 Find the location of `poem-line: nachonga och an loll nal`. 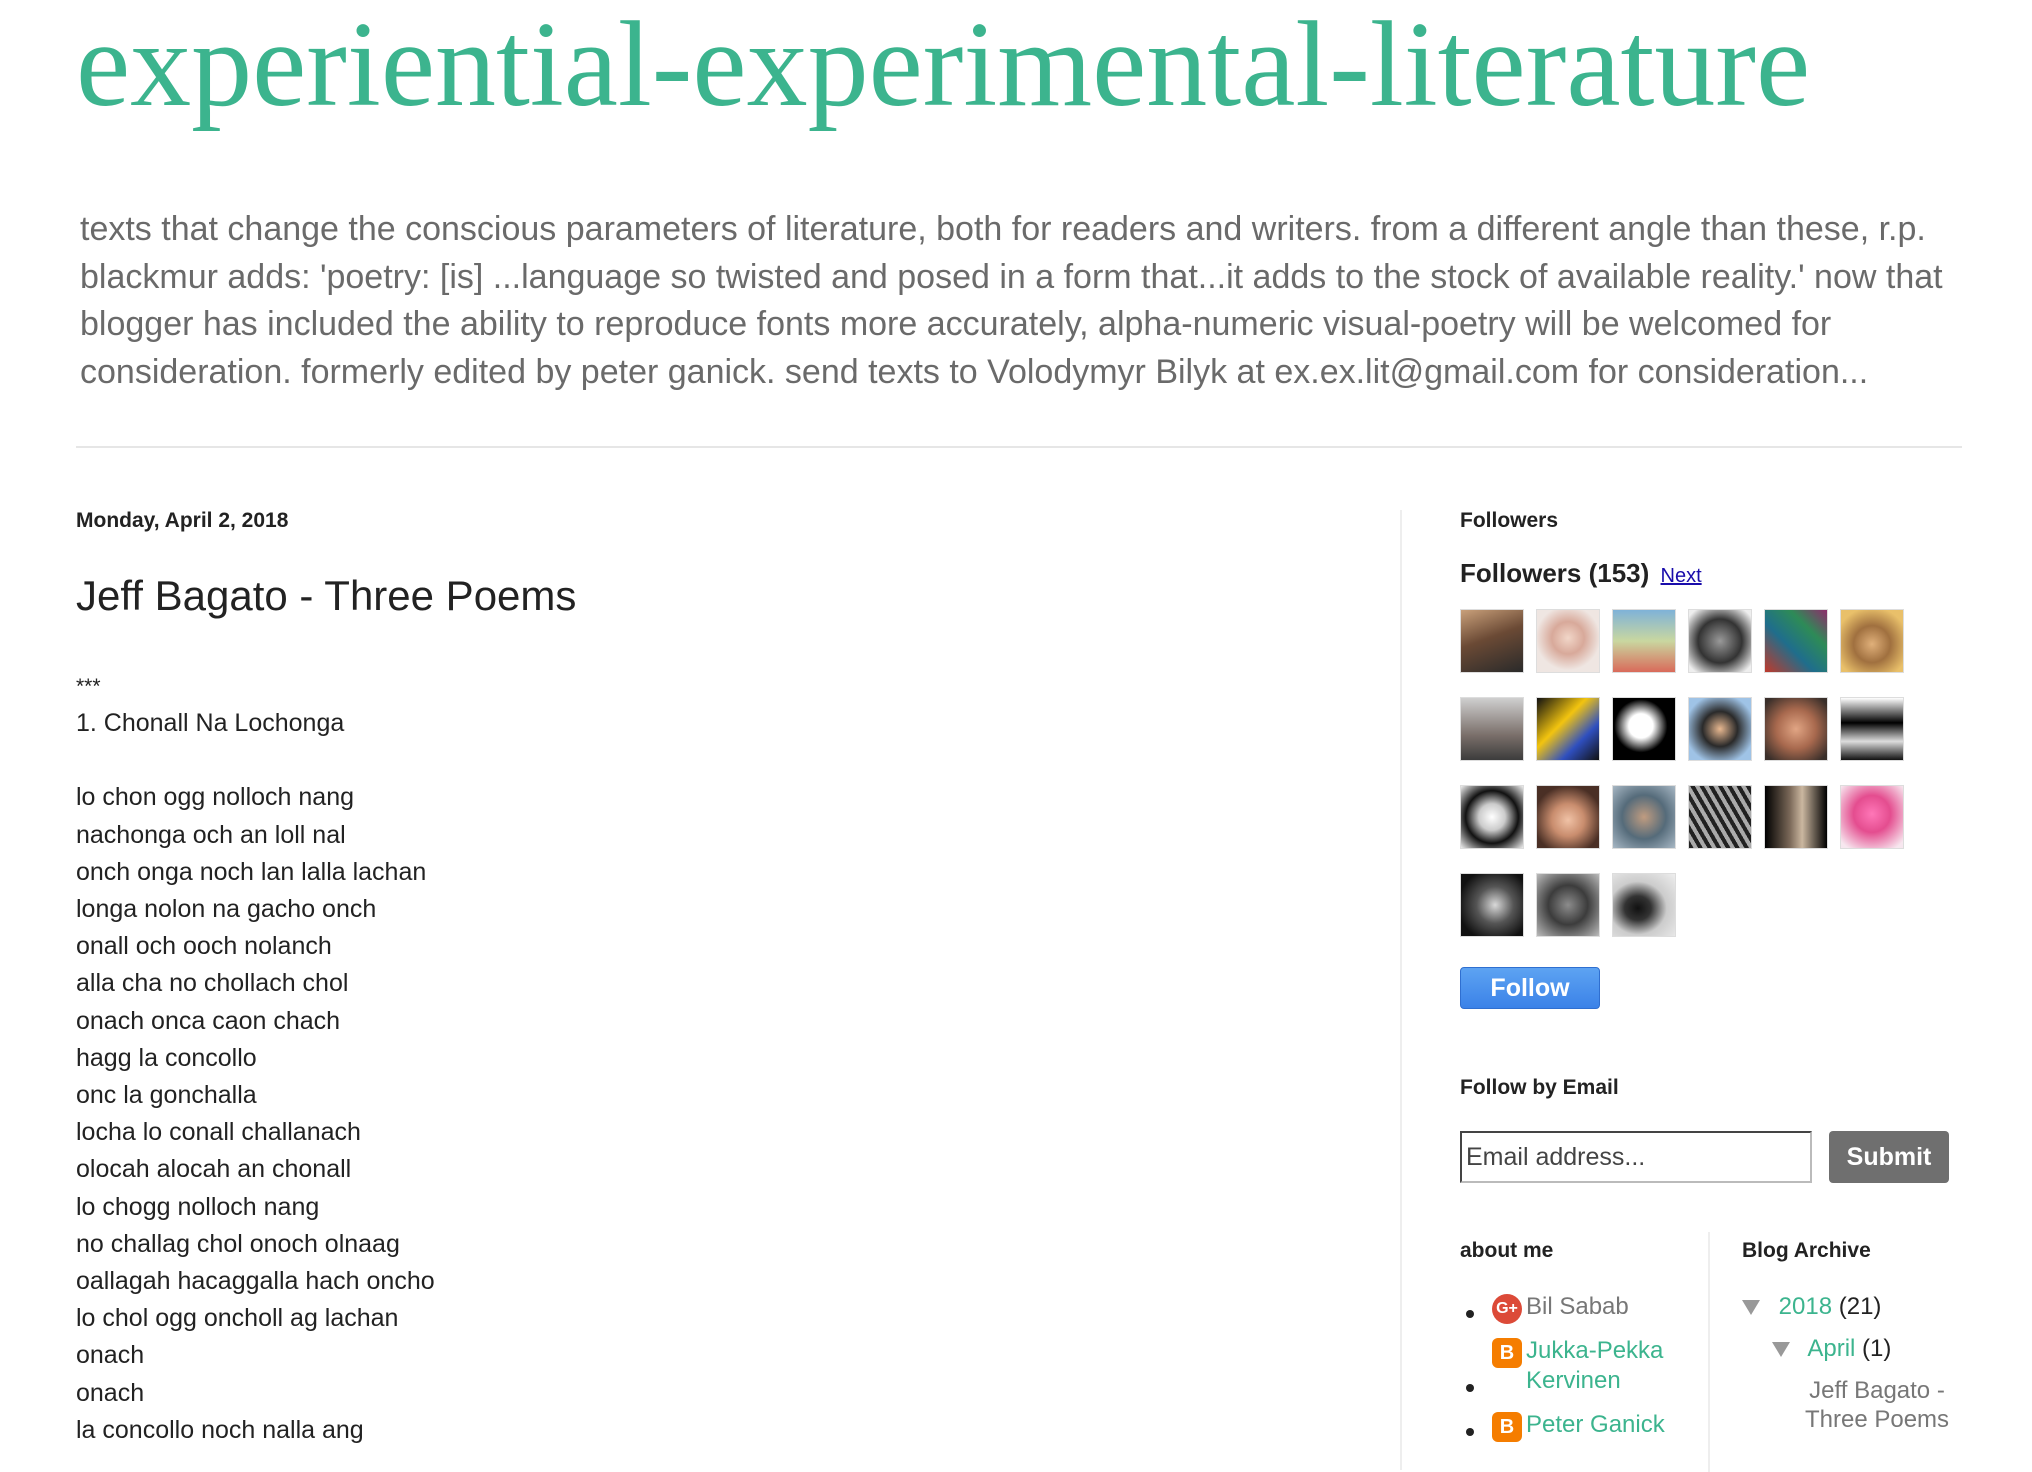

poem-line: nachonga och an loll nal is located at coordinates (211, 834).